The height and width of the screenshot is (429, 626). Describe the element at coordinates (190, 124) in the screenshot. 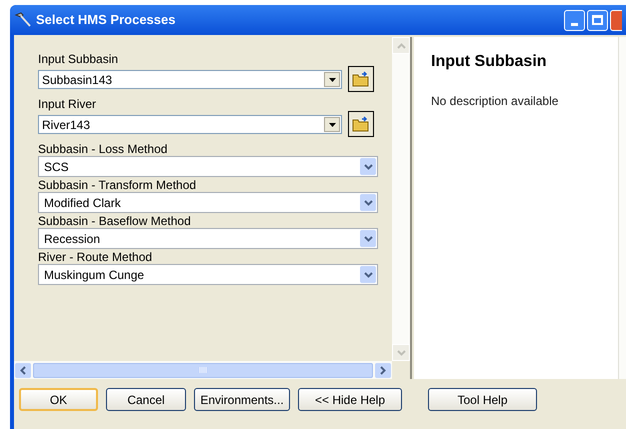

I see `dataset-combo: River143` at that location.